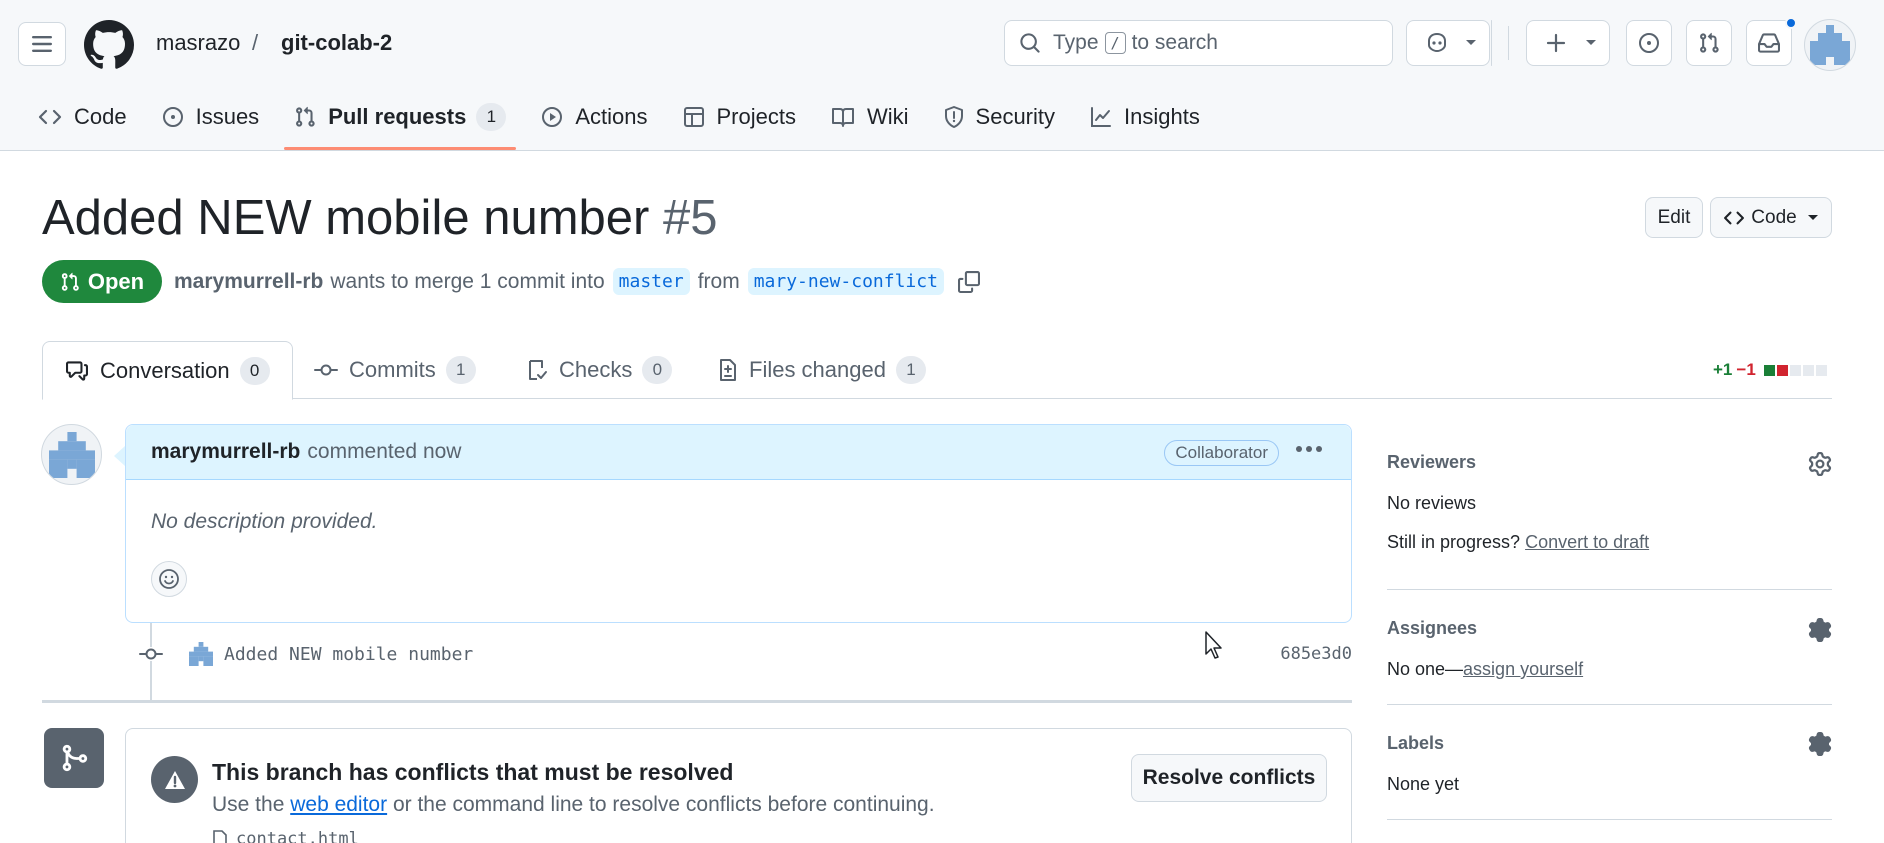 The width and height of the screenshot is (1884, 843). Describe the element at coordinates (198, 43) in the screenshot. I see `breadcrumb-owner: masrazo` at that location.